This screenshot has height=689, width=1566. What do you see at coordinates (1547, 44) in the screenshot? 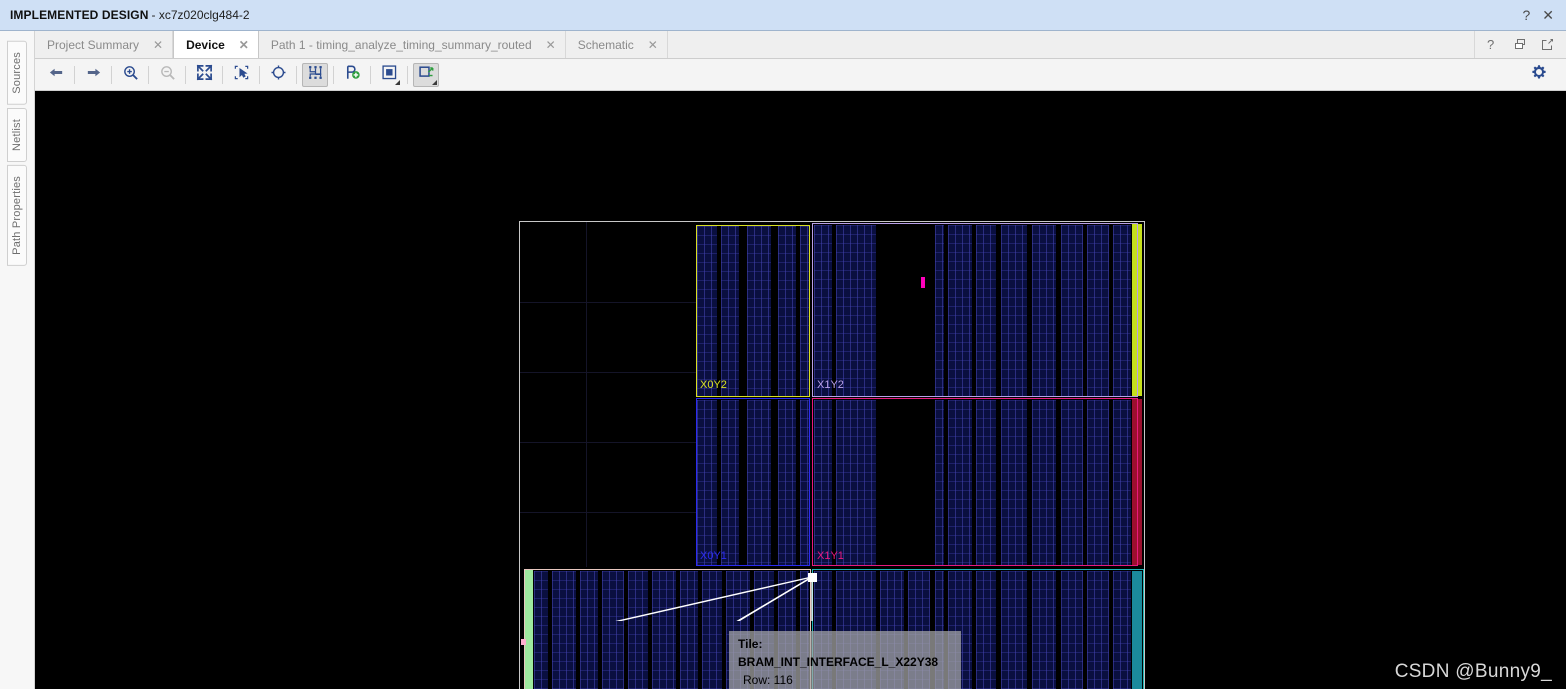
I see `panel-float-icon` at bounding box center [1547, 44].